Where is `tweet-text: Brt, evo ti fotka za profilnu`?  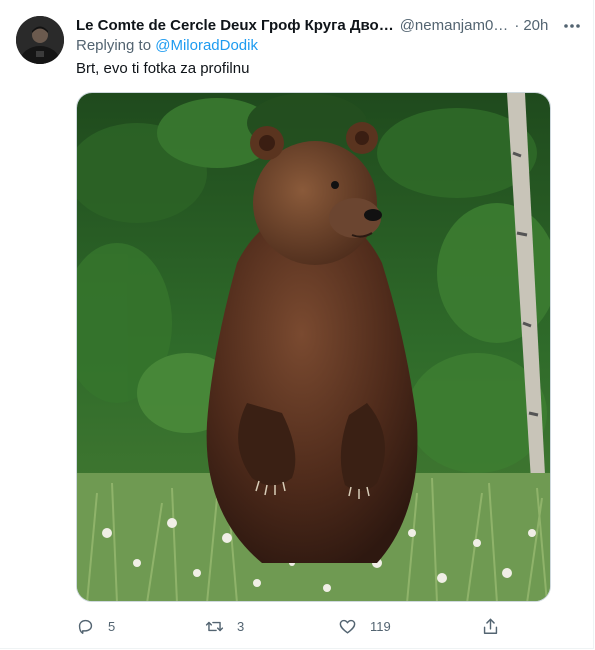 tweet-text: Brt, evo ti fotka za profilnu is located at coordinates (163, 68).